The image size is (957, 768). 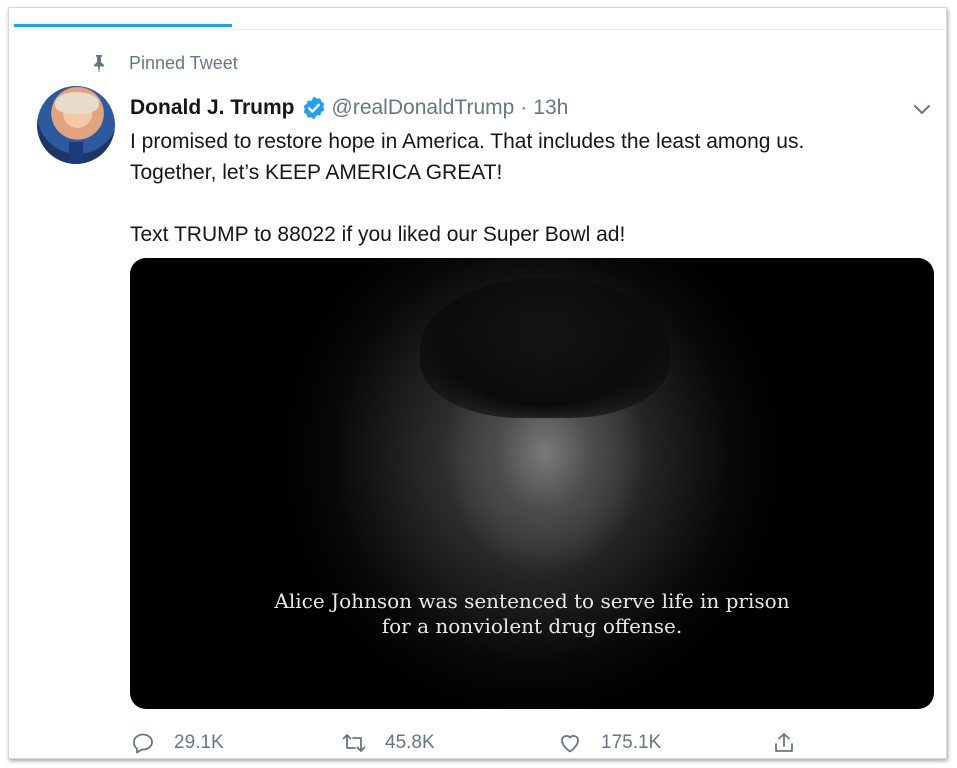 What do you see at coordinates (570, 743) in the screenshot?
I see `heart-icon` at bounding box center [570, 743].